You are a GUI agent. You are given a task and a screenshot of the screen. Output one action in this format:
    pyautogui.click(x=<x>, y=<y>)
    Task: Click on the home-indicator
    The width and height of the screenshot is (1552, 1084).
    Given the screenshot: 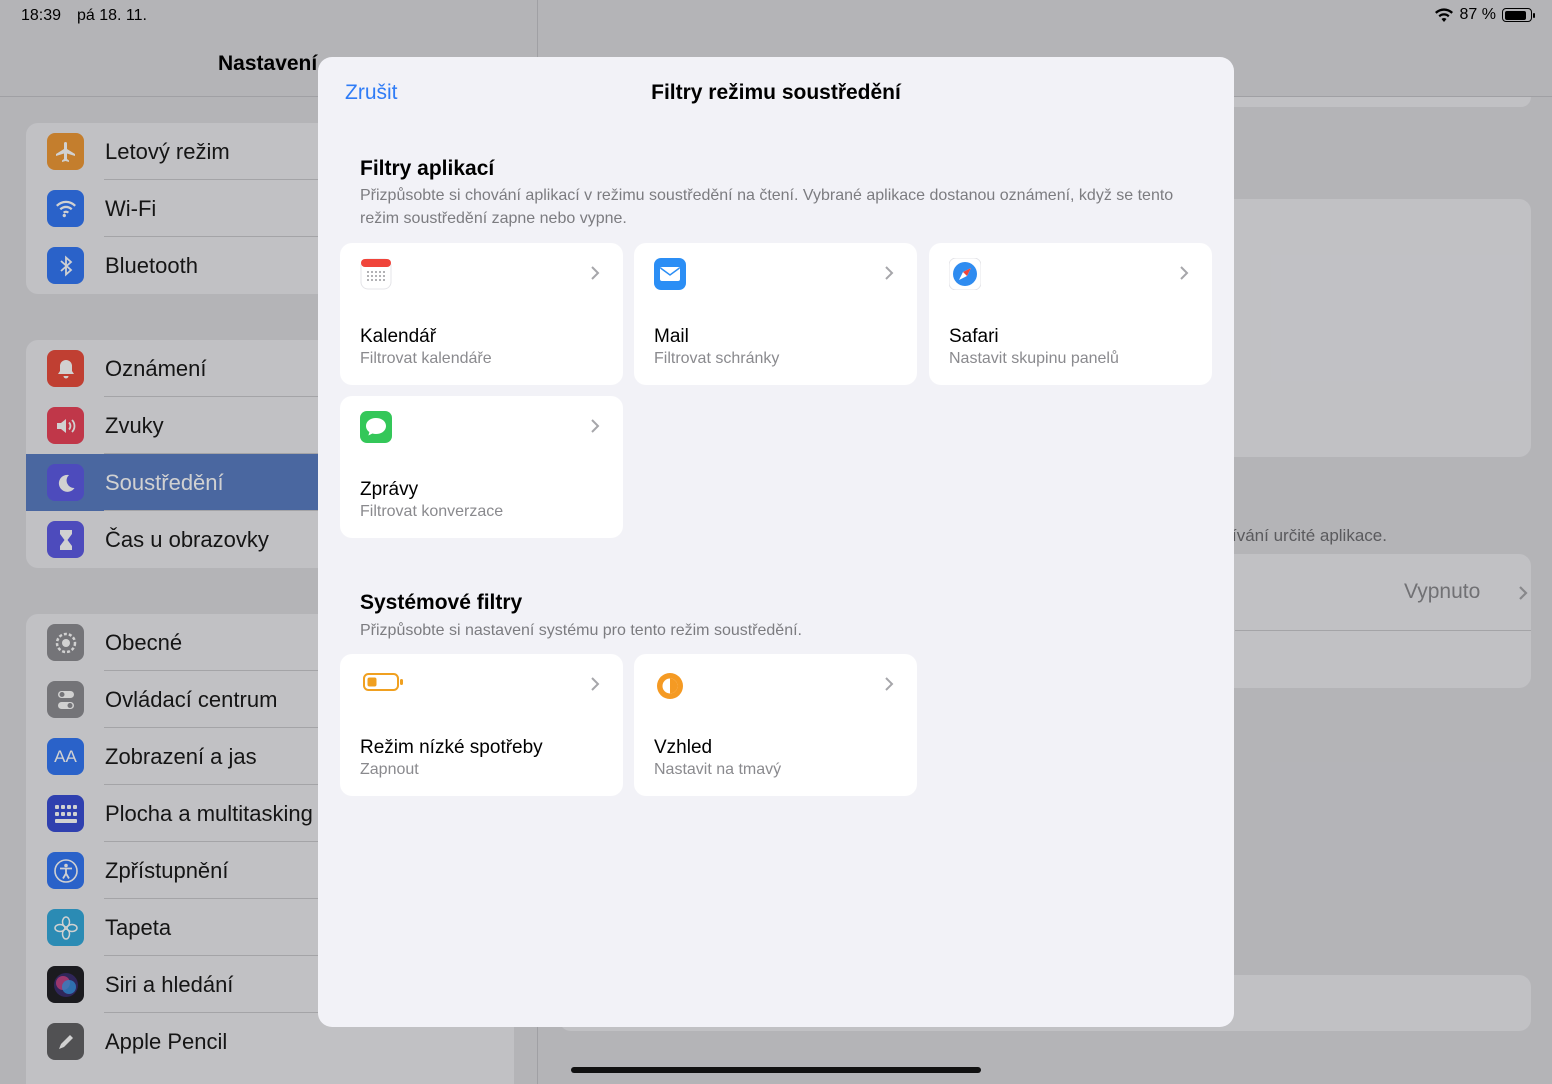 What is the action you would take?
    pyautogui.click(x=776, y=1070)
    